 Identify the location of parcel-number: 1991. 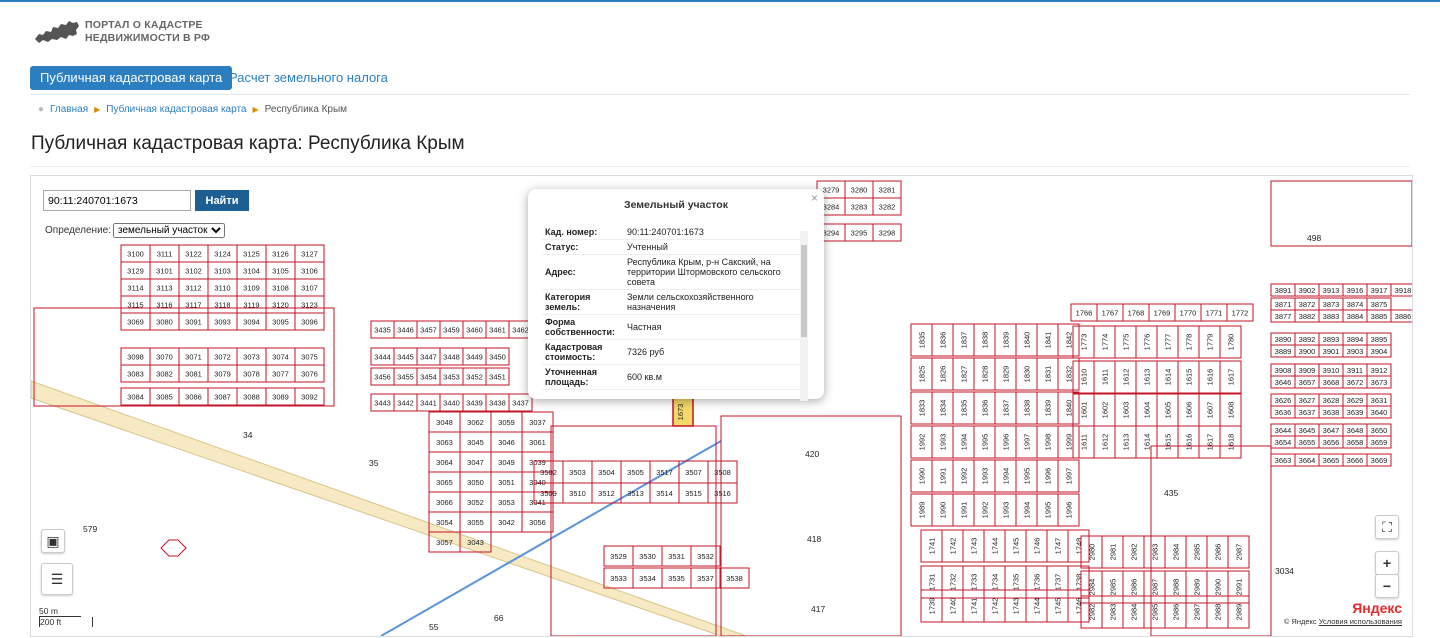
(964, 510).